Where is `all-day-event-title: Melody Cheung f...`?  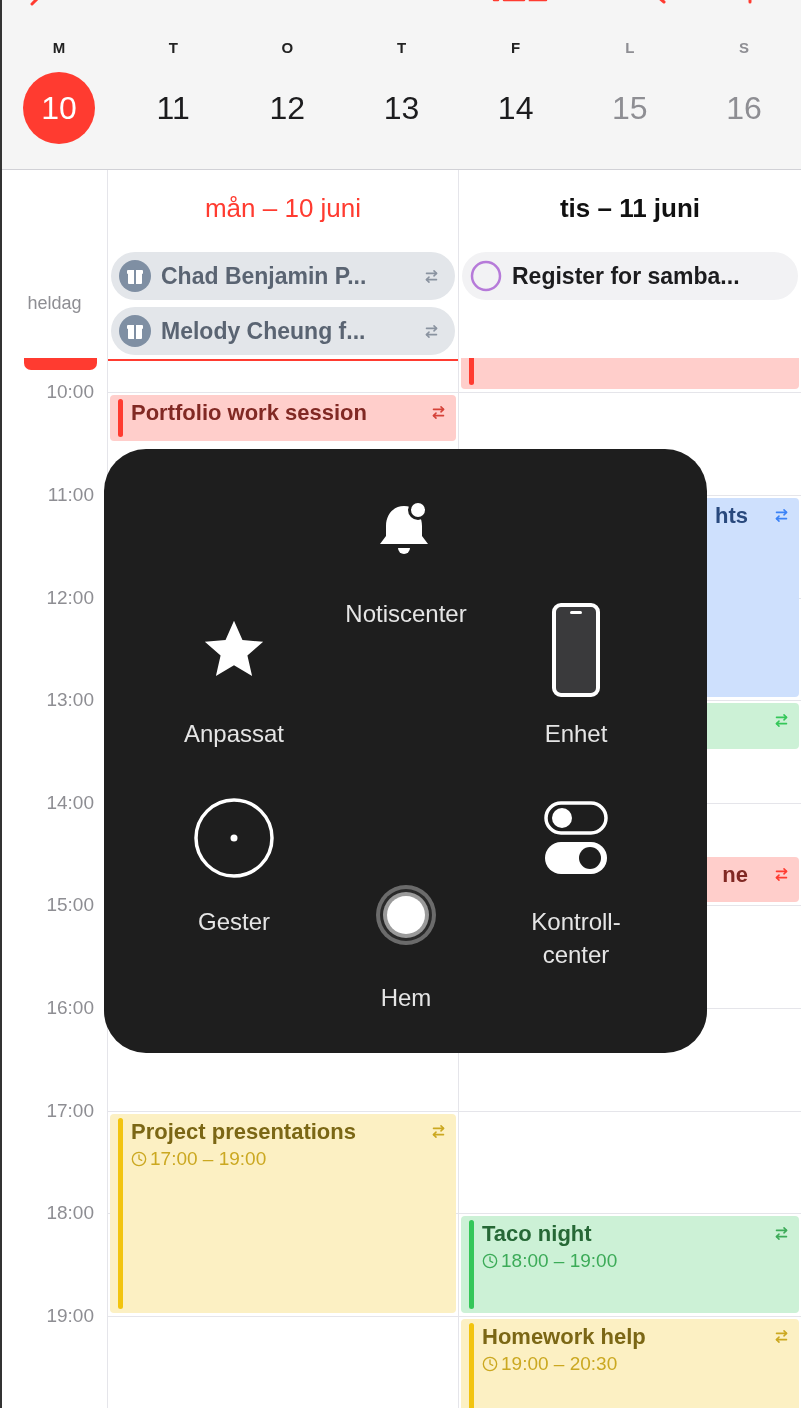
all-day-event-title: Melody Cheung f... is located at coordinates (264, 331).